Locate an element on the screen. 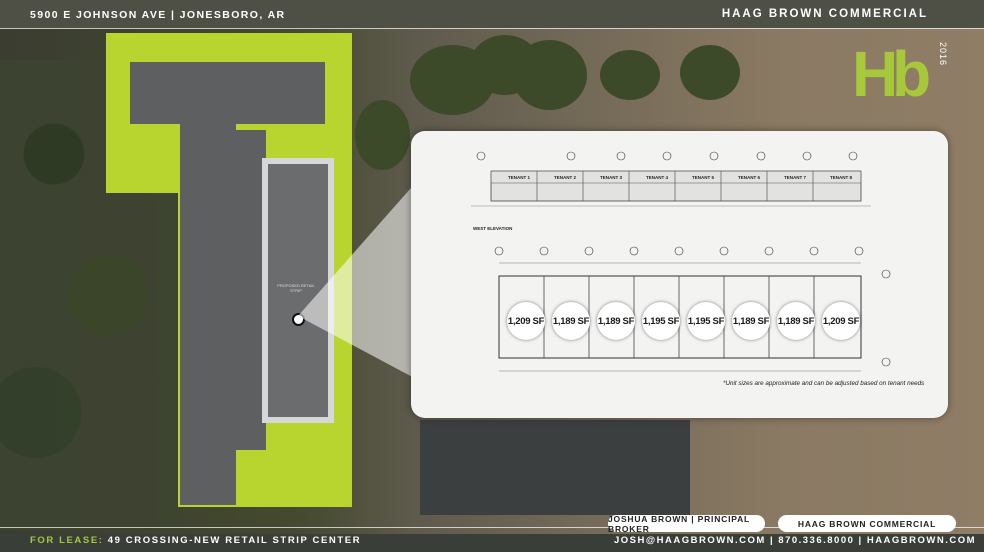 This screenshot has width=984, height=552. location-marker is located at coordinates (298, 319).